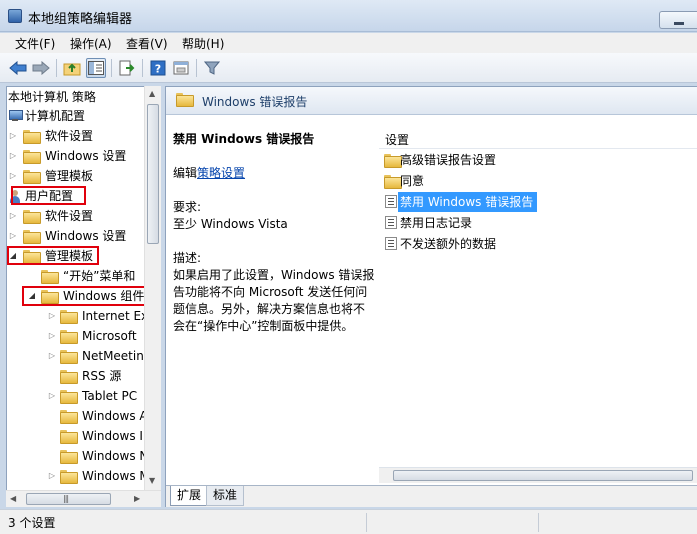 The height and width of the screenshot is (534, 697). I want to click on tree-item-user-windows-settings: ▷ Windows 设置, so click(77, 236).